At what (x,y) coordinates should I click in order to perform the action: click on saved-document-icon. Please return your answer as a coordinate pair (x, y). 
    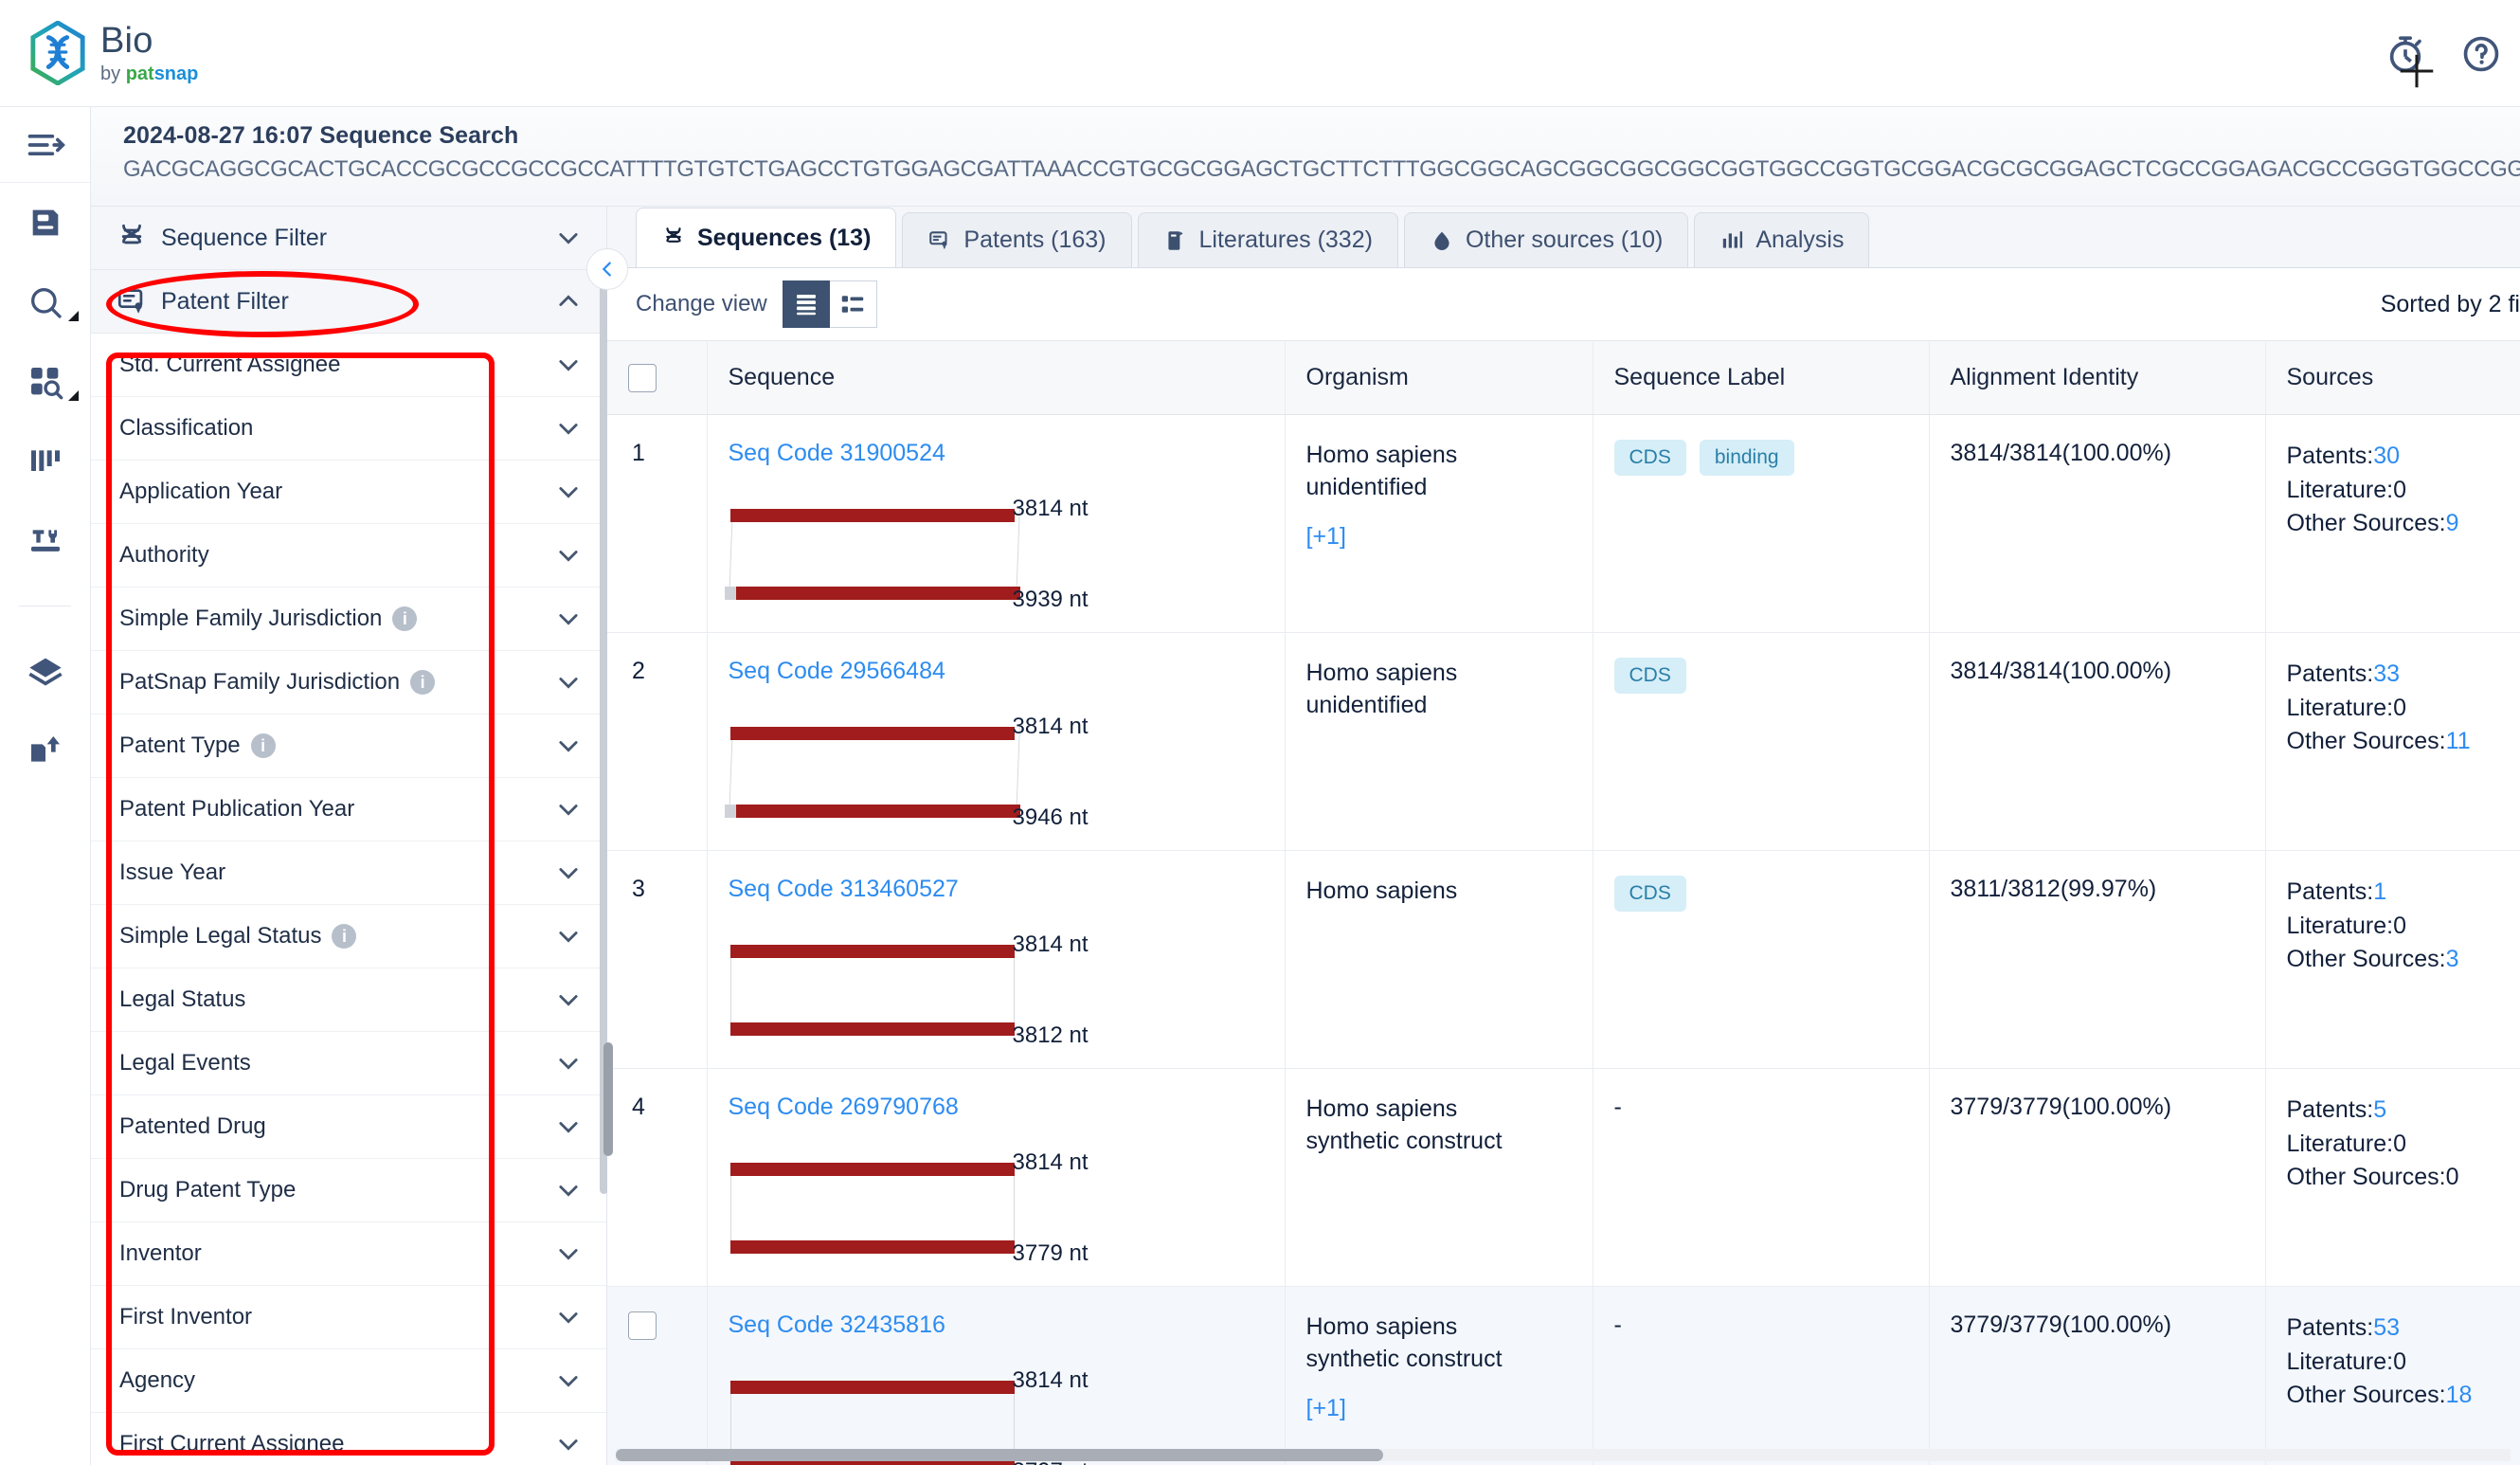
    Looking at the image, I should click on (45, 222).